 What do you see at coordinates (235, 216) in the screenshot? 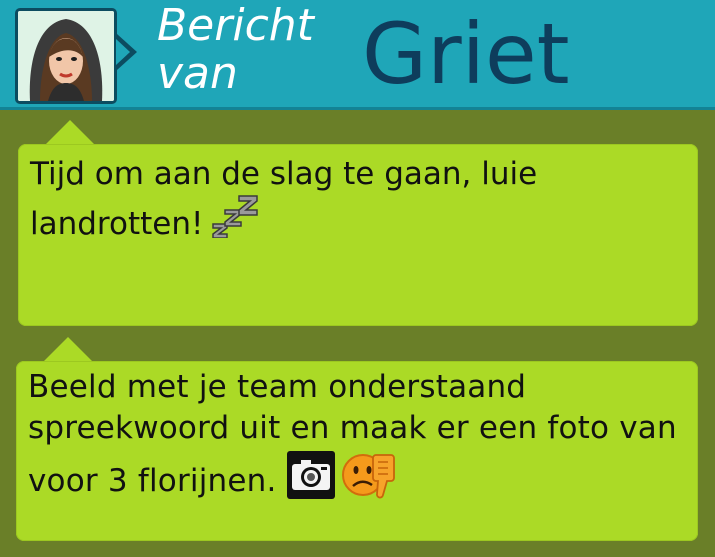
I see `zzz-icon` at bounding box center [235, 216].